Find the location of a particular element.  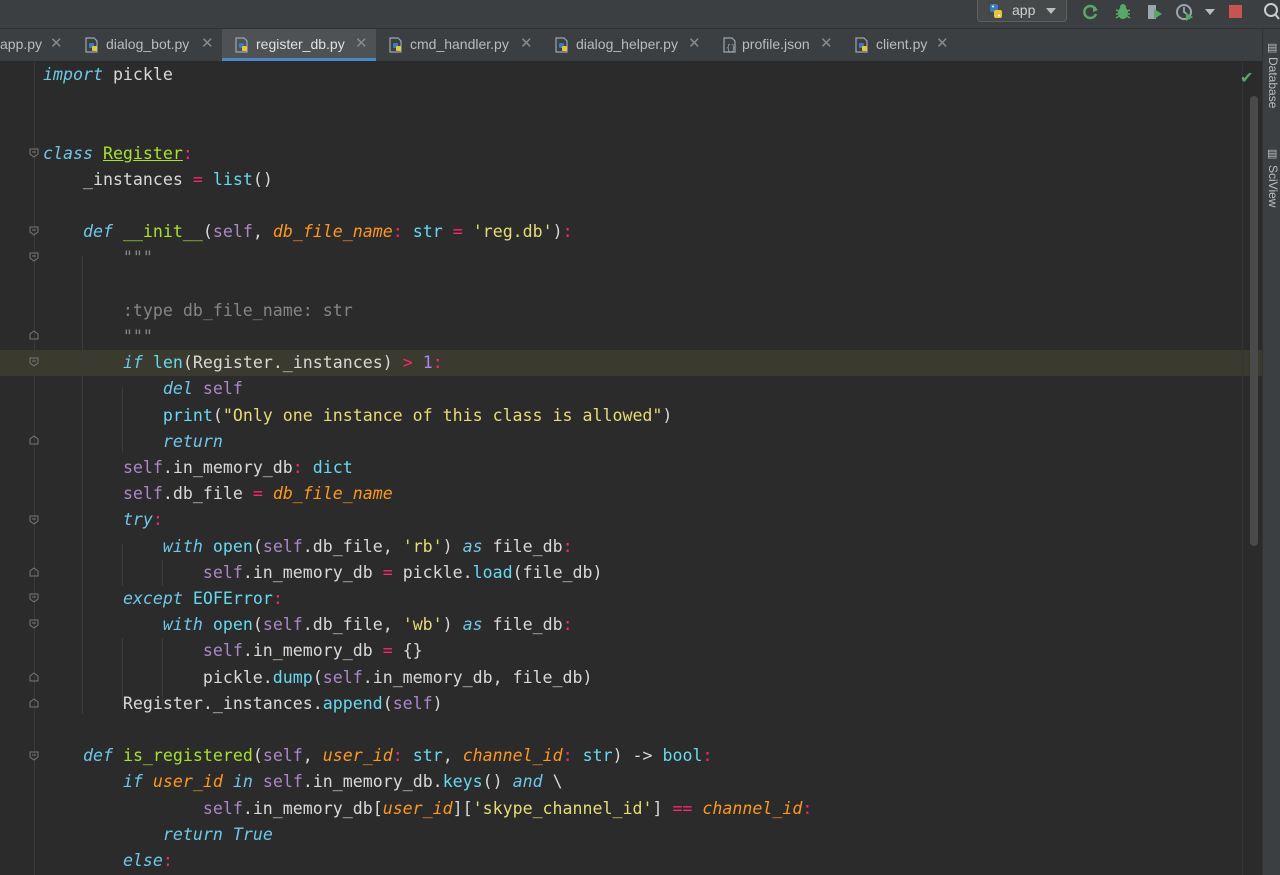

right-margin-guide is located at coordinates (1242, 468).